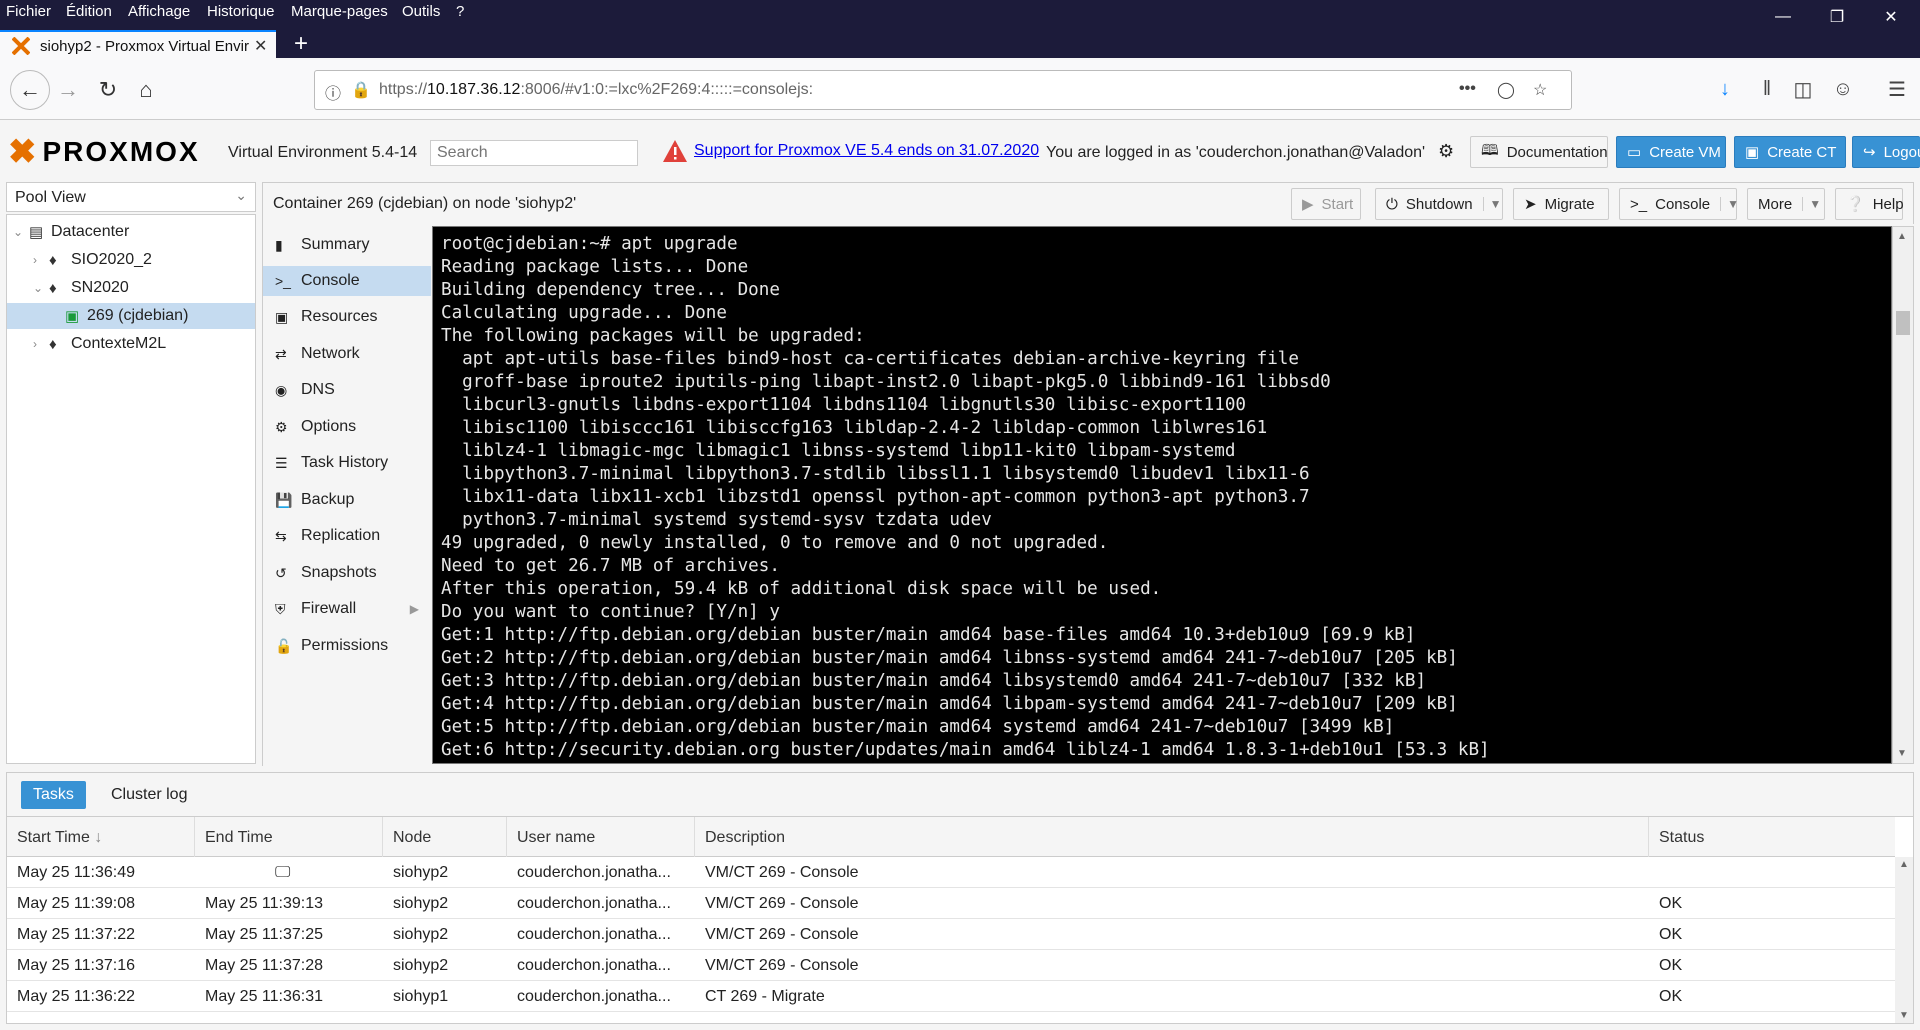 This screenshot has height=1030, width=1920. Describe the element at coordinates (1772, 837) in the screenshot. I see `col-status: Status` at that location.